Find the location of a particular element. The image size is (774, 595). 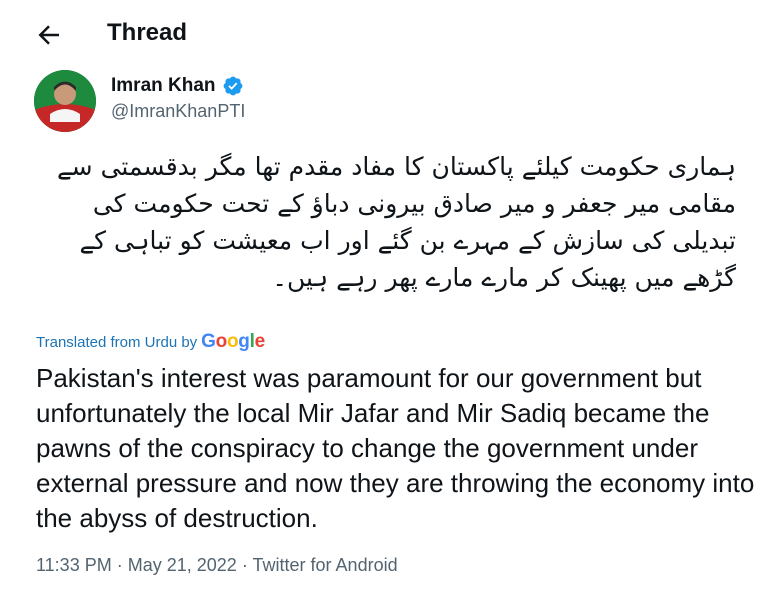

google-letter: e is located at coordinates (260, 341).